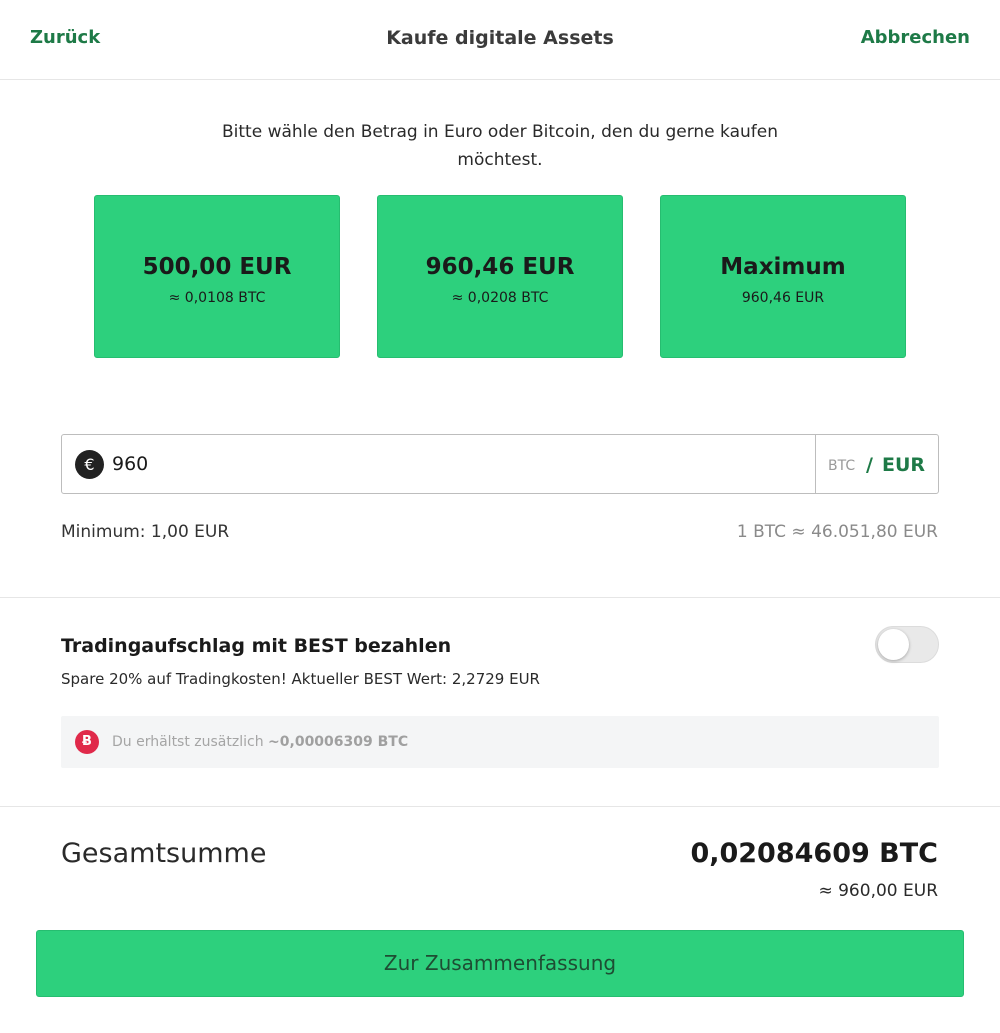  Describe the element at coordinates (164, 853) in the screenshot. I see `total-label: Gesamtsumme` at that location.